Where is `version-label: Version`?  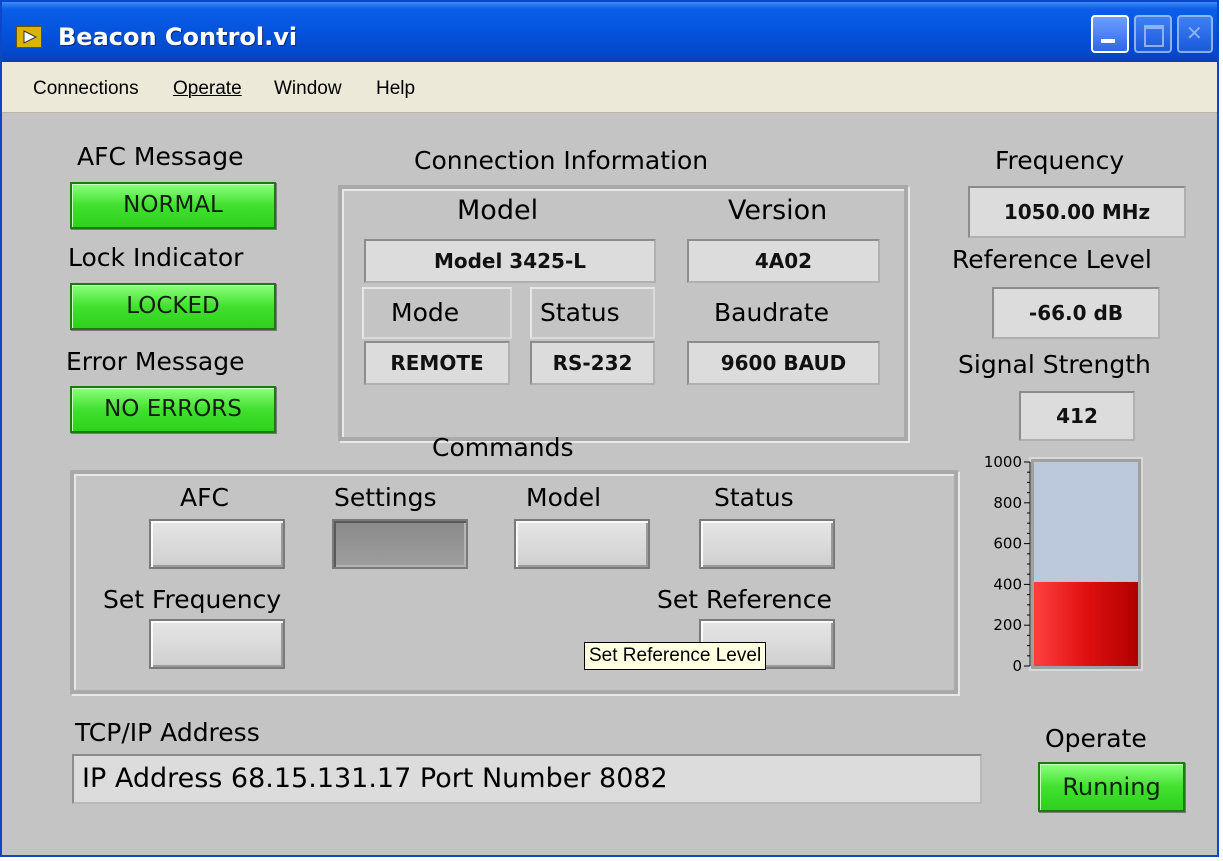 version-label: Version is located at coordinates (778, 210).